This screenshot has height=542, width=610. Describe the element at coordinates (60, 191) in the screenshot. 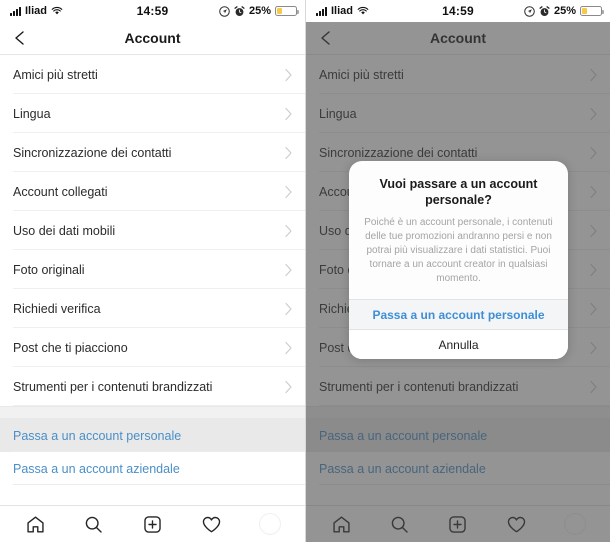

I see `list-item-label: Account collegati` at that location.